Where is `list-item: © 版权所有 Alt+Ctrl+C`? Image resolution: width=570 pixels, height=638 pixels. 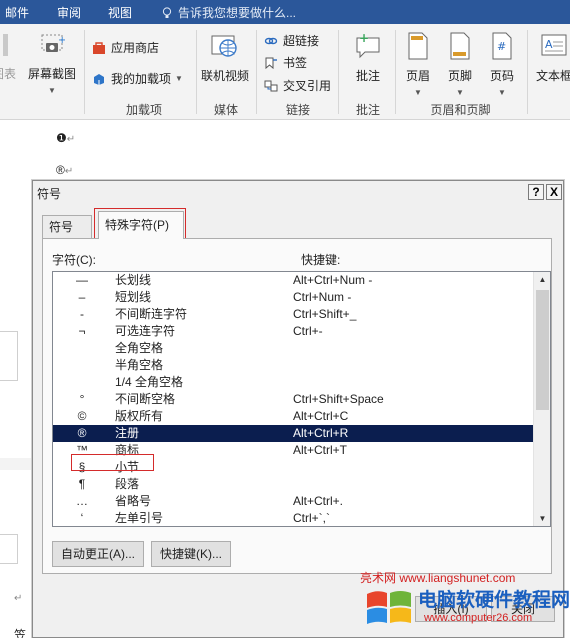
list-item: © 版权所有 Alt+Ctrl+C is located at coordinates (293, 416).